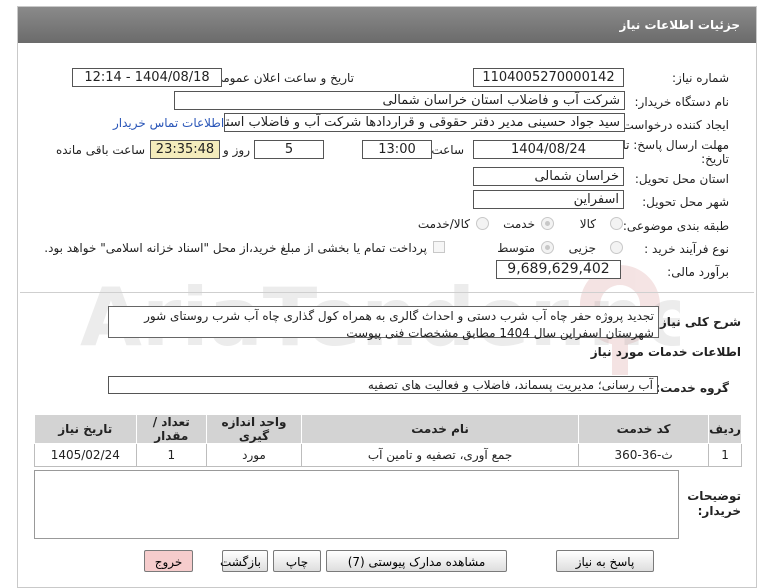 The width and height of the screenshot is (761, 588). Describe the element at coordinates (443, 224) in the screenshot. I see `category-option-goods-service: کالا/خدمت` at that location.